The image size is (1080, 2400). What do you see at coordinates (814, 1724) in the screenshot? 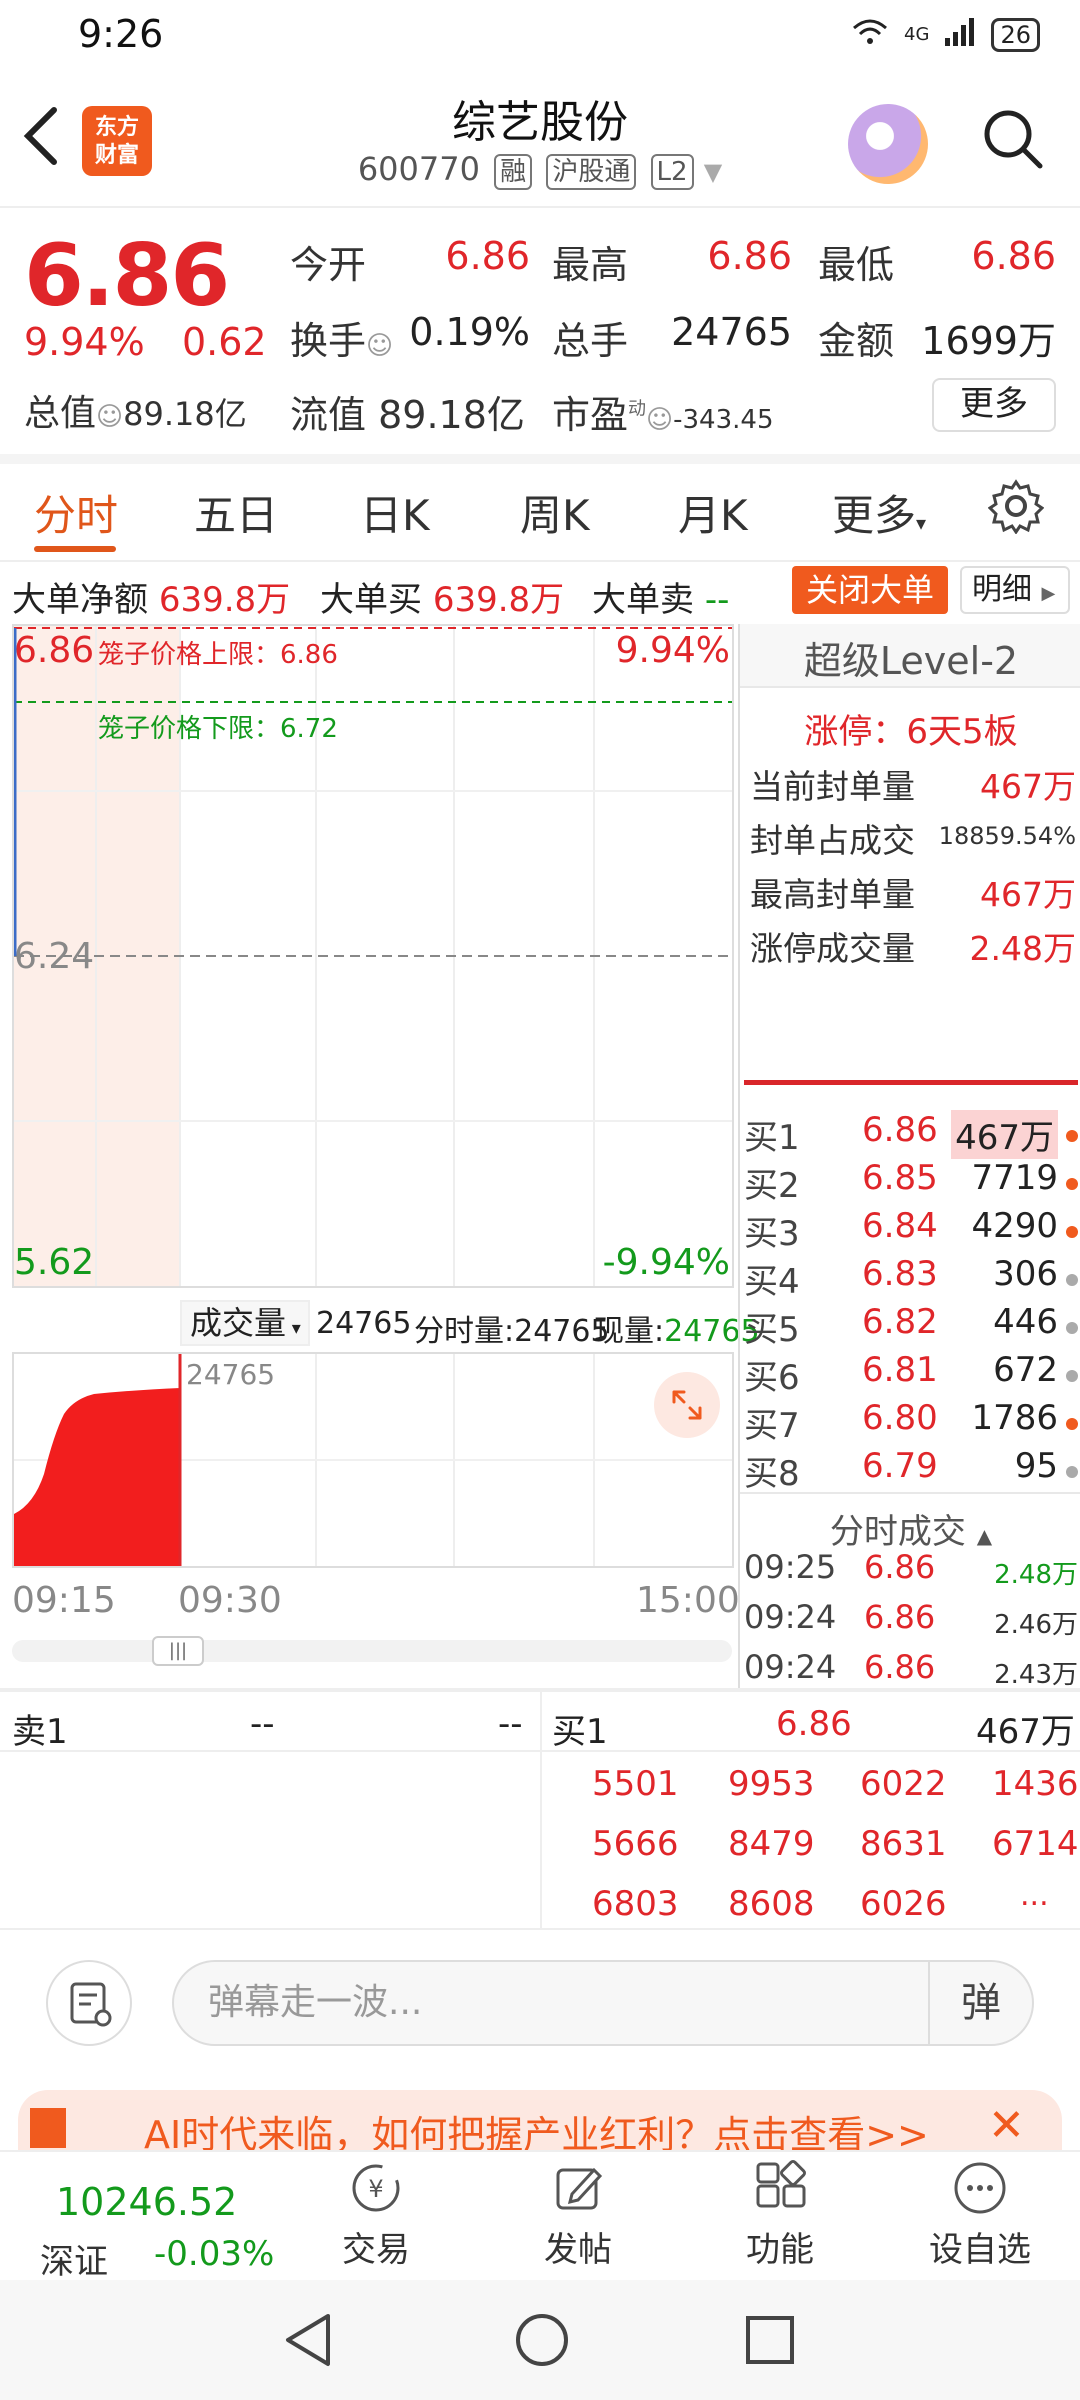
I see `buy1-price: 6.86` at bounding box center [814, 1724].